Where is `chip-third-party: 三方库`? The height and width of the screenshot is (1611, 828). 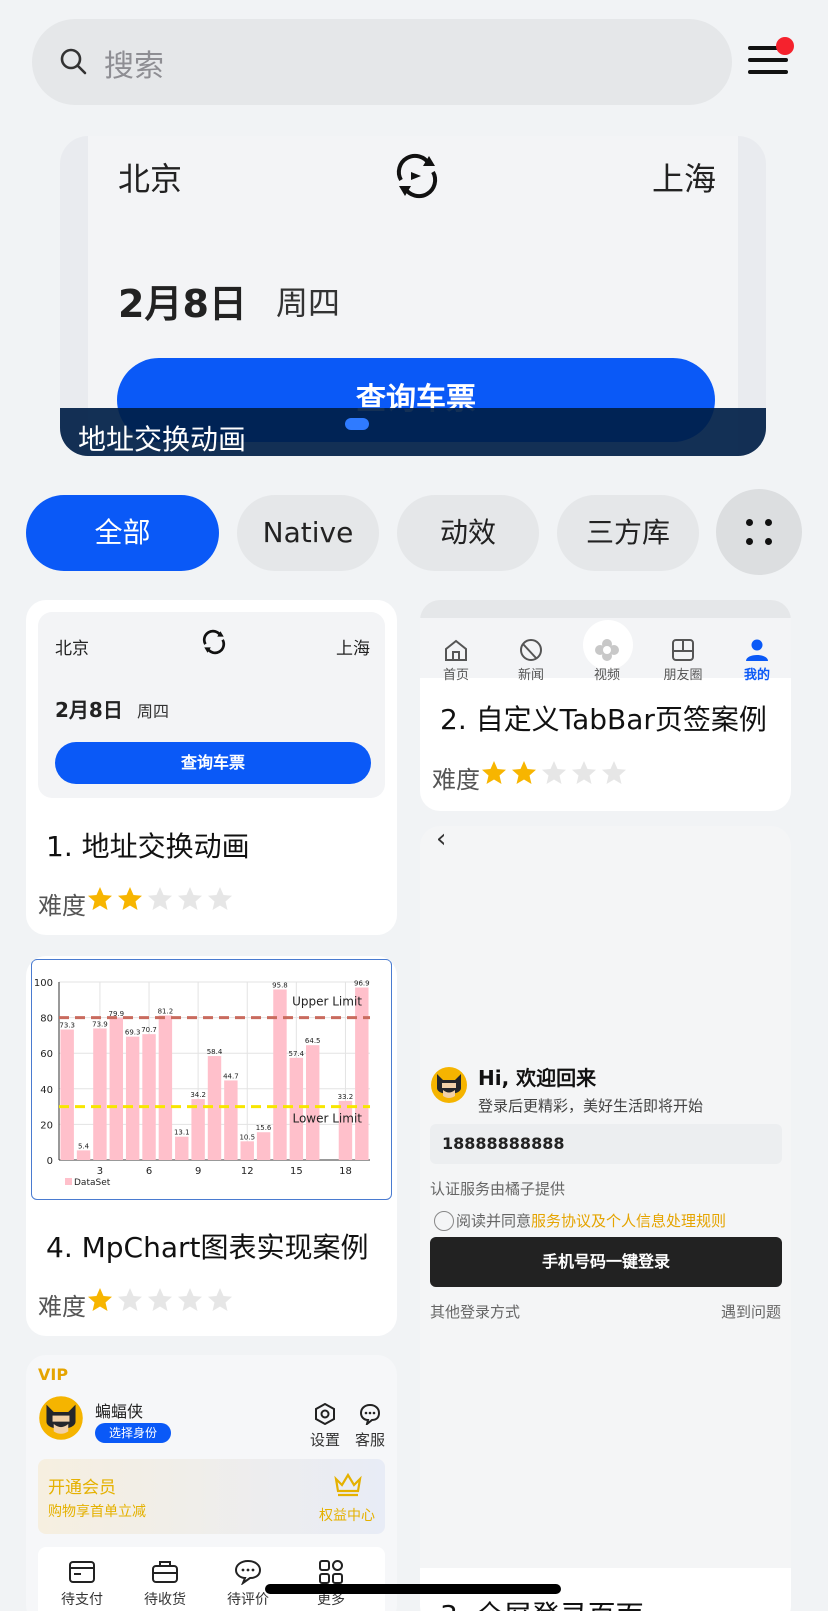 chip-third-party: 三方库 is located at coordinates (628, 533).